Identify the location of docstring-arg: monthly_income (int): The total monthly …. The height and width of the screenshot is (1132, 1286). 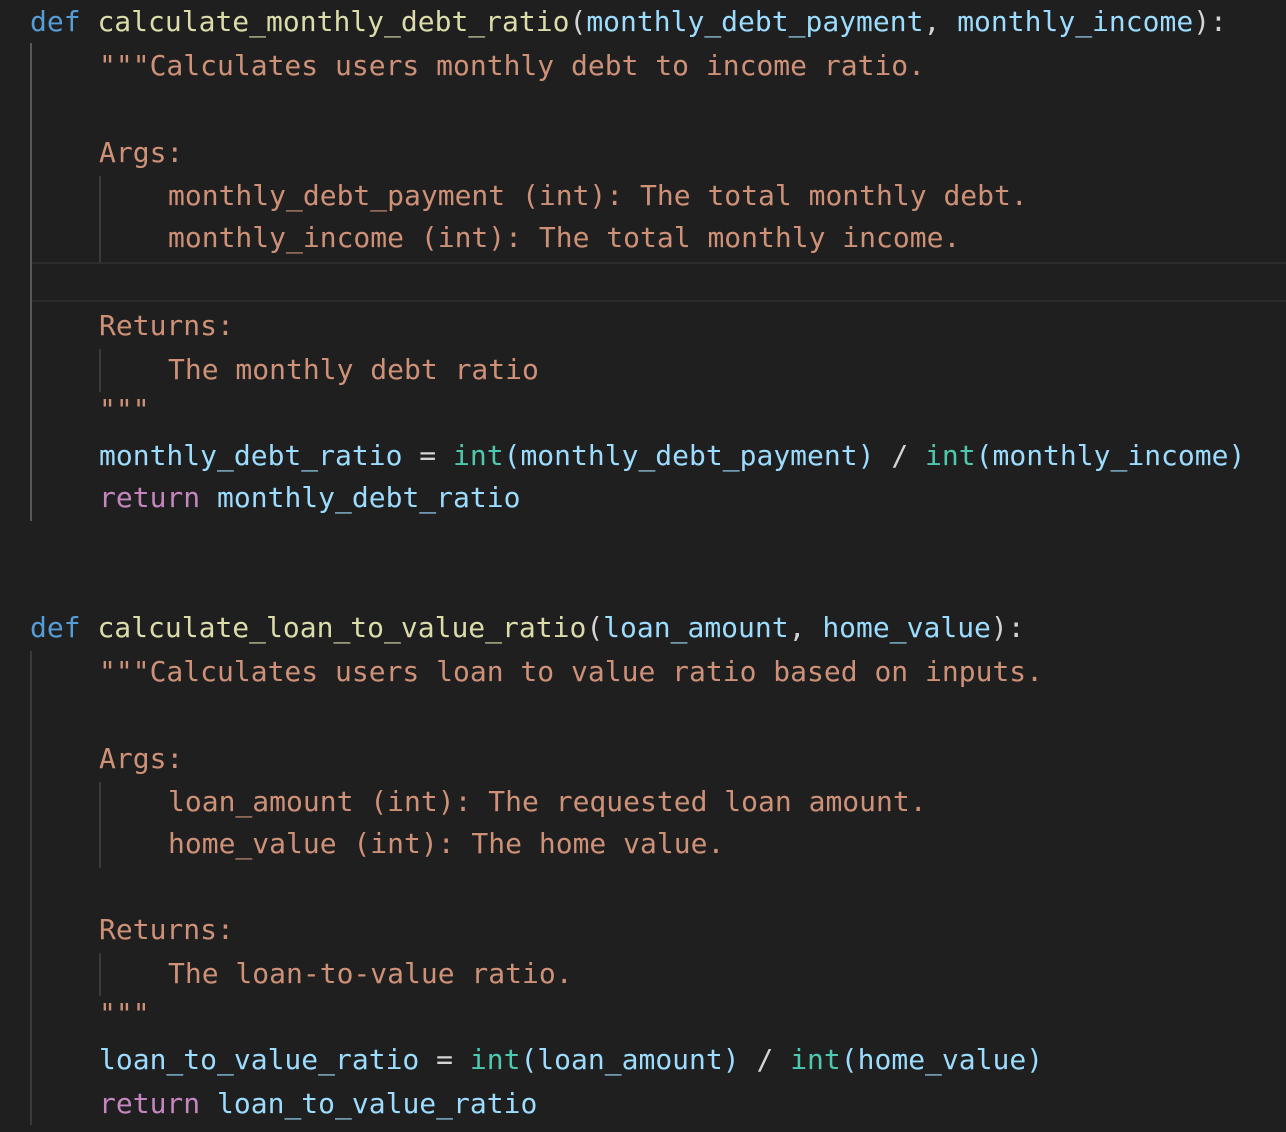
(564, 237).